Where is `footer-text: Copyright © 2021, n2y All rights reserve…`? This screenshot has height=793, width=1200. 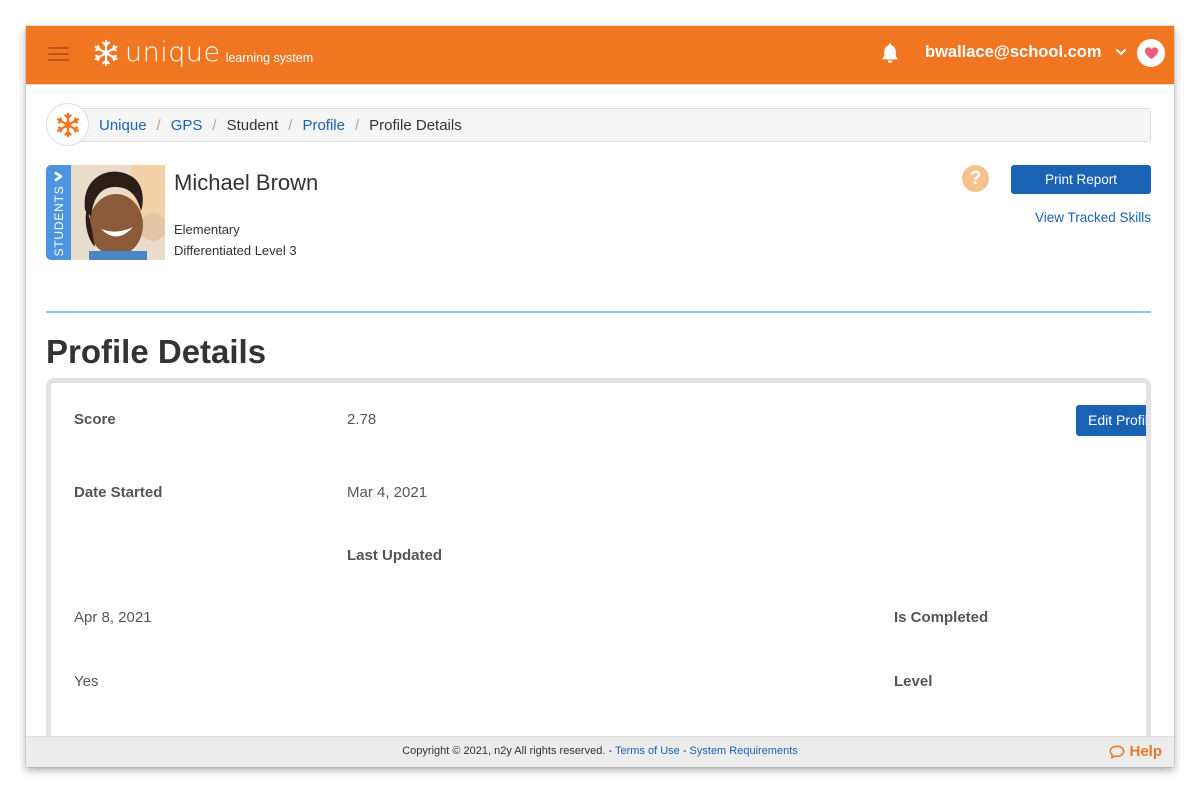 footer-text: Copyright © 2021, n2y All rights reserve… is located at coordinates (600, 751).